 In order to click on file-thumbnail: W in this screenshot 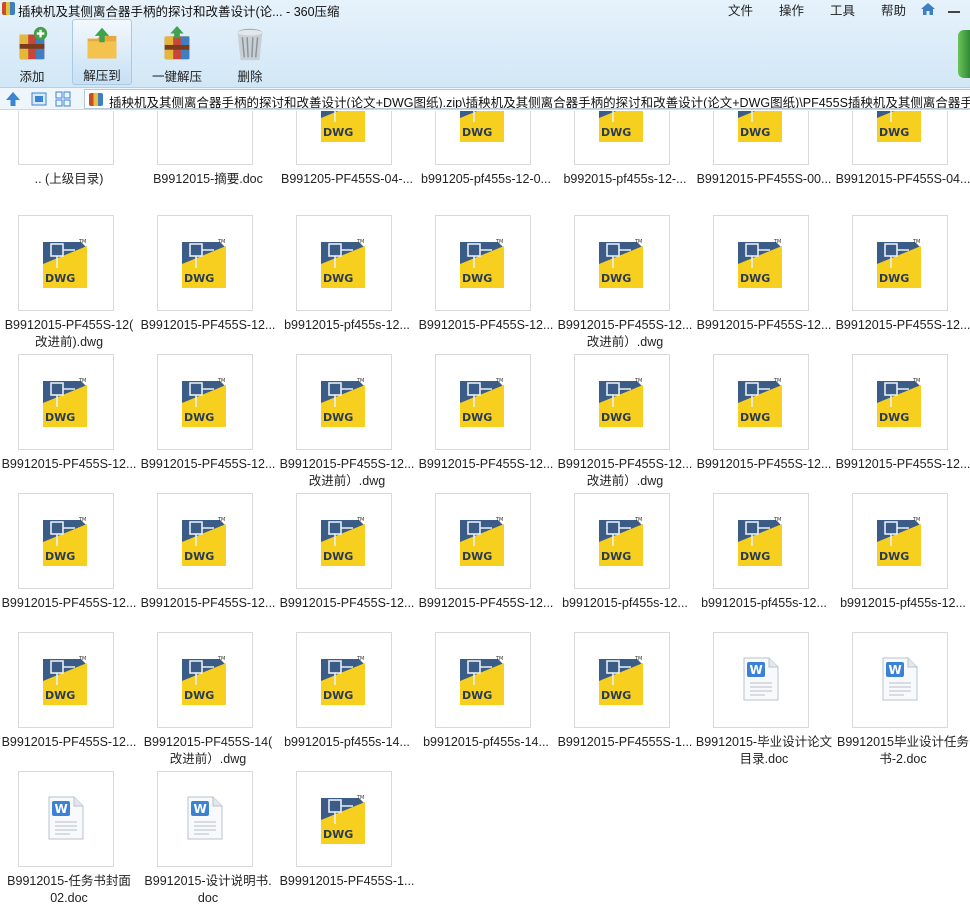, I will do `click(900, 680)`.